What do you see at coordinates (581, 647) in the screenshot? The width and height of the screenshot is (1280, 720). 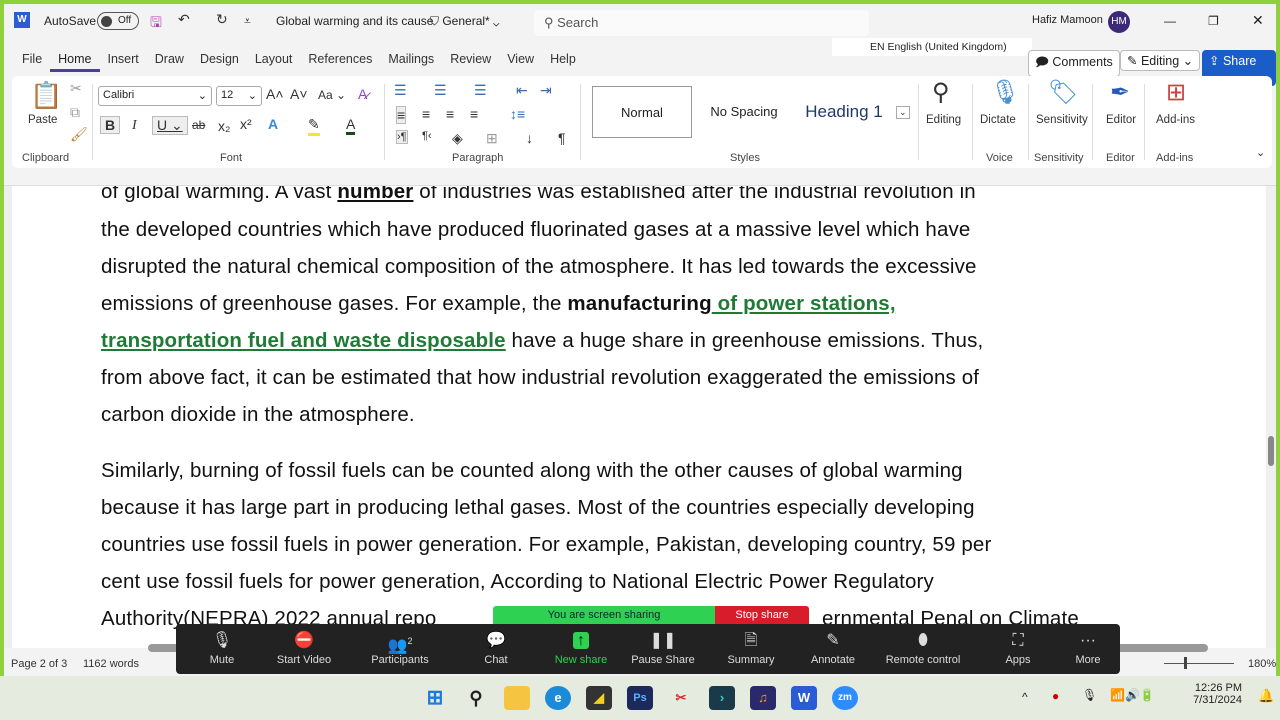 I see `new-share-button: ↑ New share` at bounding box center [581, 647].